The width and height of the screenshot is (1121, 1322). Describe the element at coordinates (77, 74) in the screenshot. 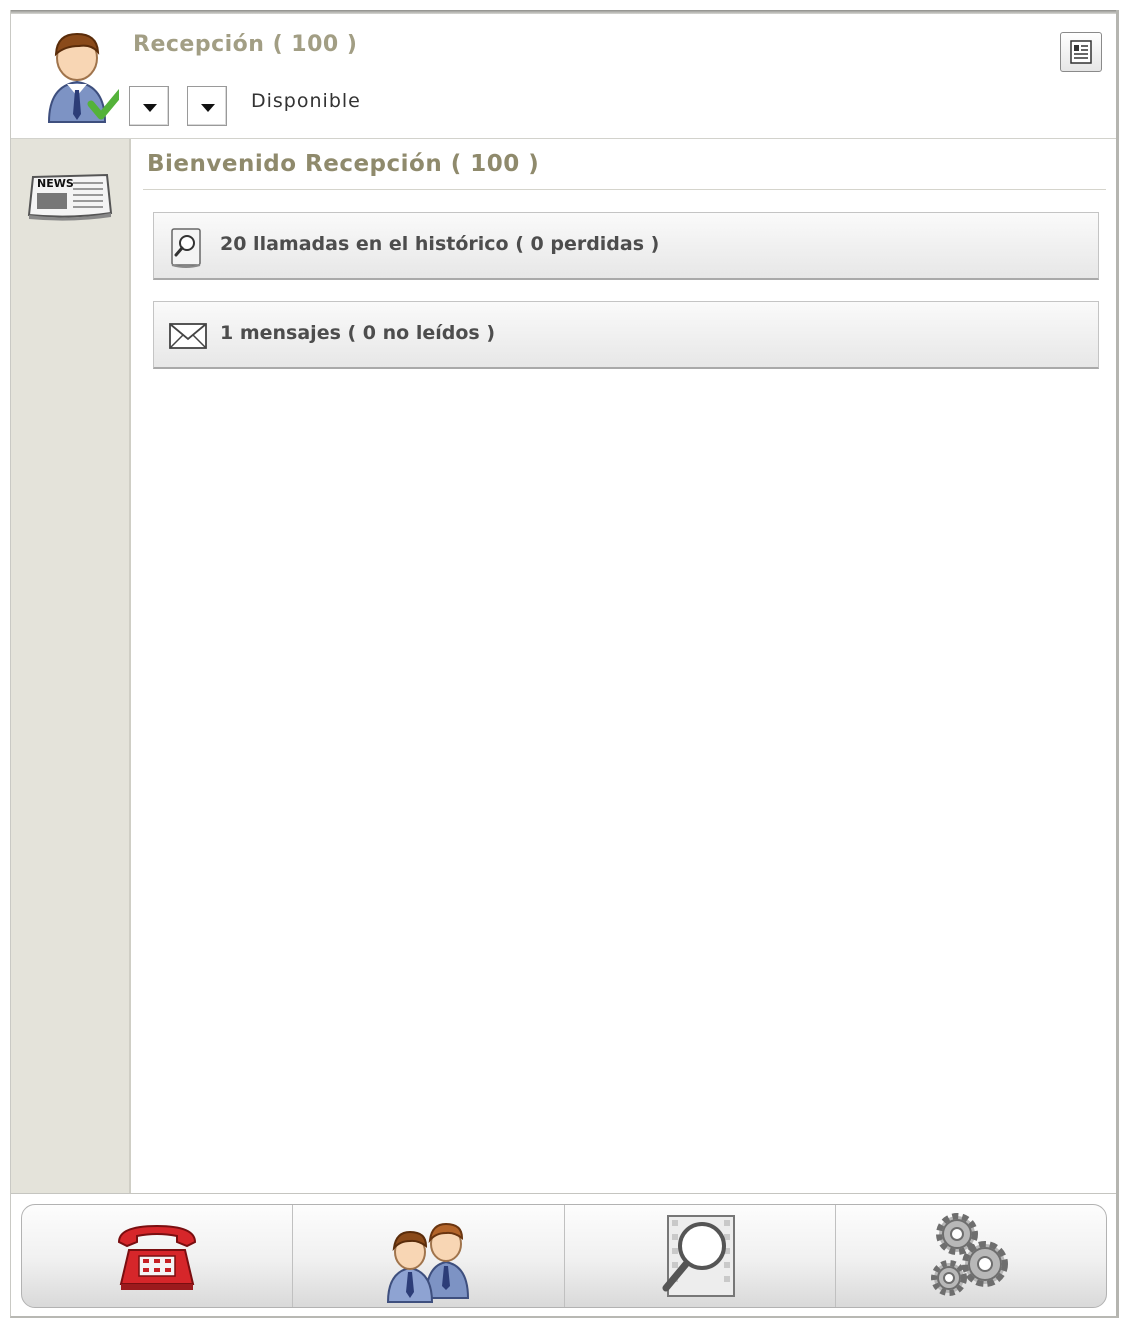

I see `user-available-icon` at that location.